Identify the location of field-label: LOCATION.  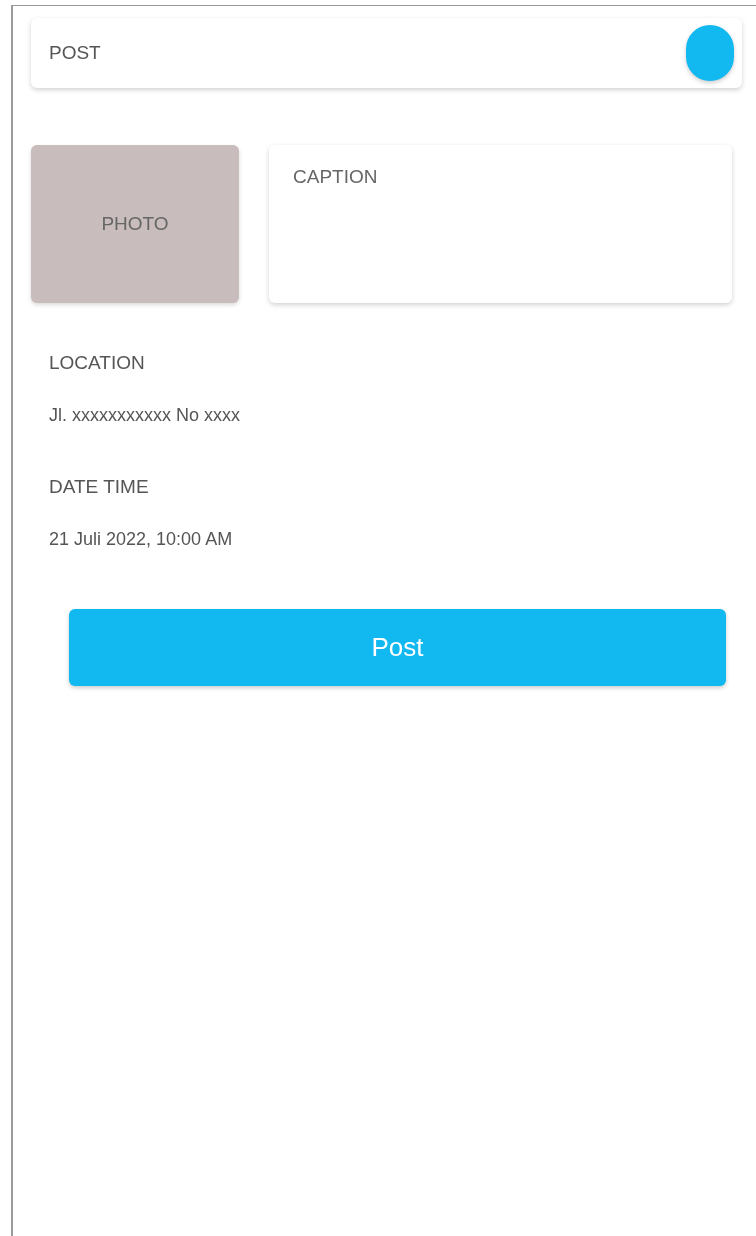
(97, 363).